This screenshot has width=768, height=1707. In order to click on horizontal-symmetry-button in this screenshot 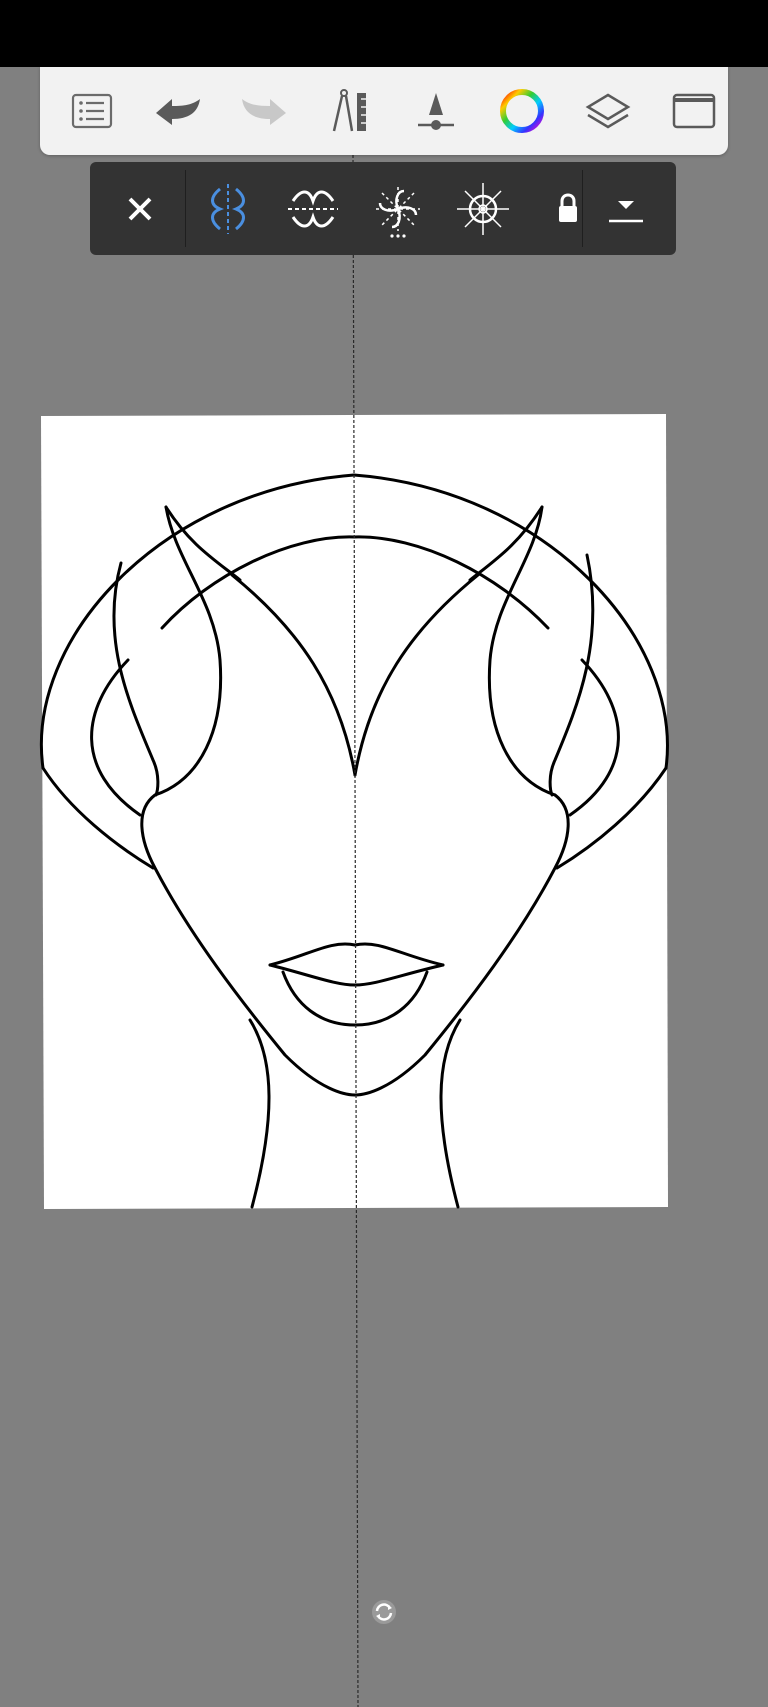, I will do `click(313, 209)`.